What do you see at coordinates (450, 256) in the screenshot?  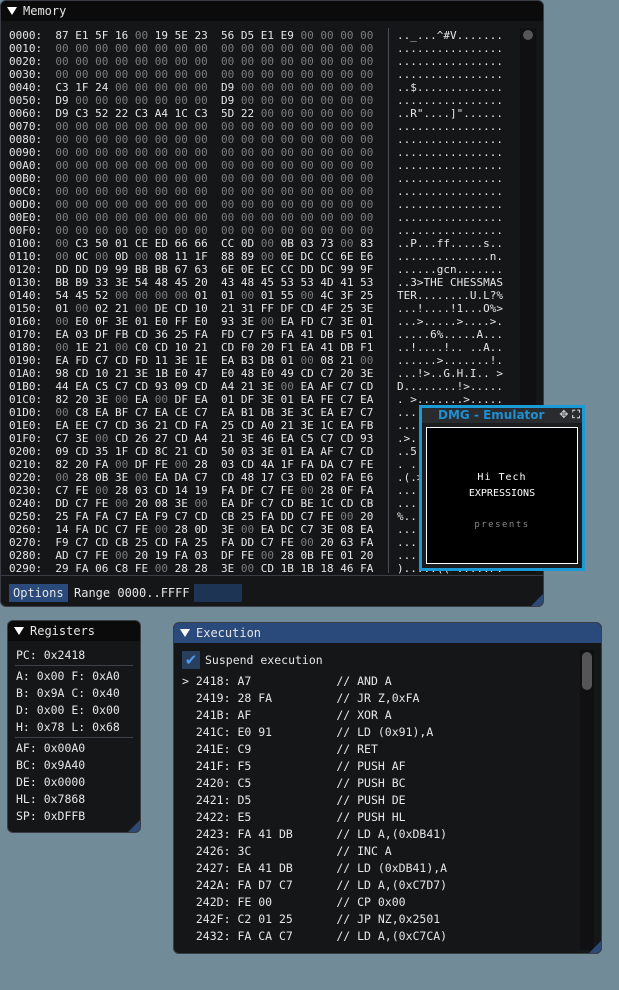 I see `memory-ascii: ..............n.` at bounding box center [450, 256].